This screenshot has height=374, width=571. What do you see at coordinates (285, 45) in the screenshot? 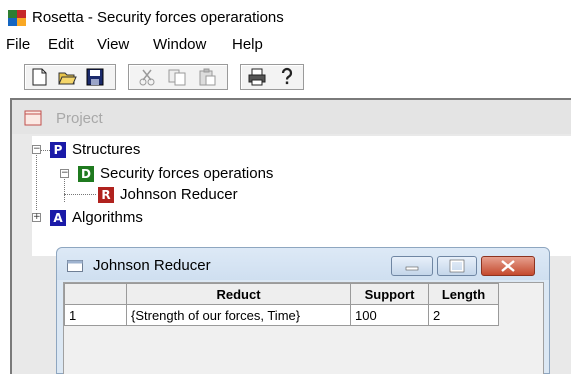
I see `menu-bar: File Edit View Window Help` at bounding box center [285, 45].